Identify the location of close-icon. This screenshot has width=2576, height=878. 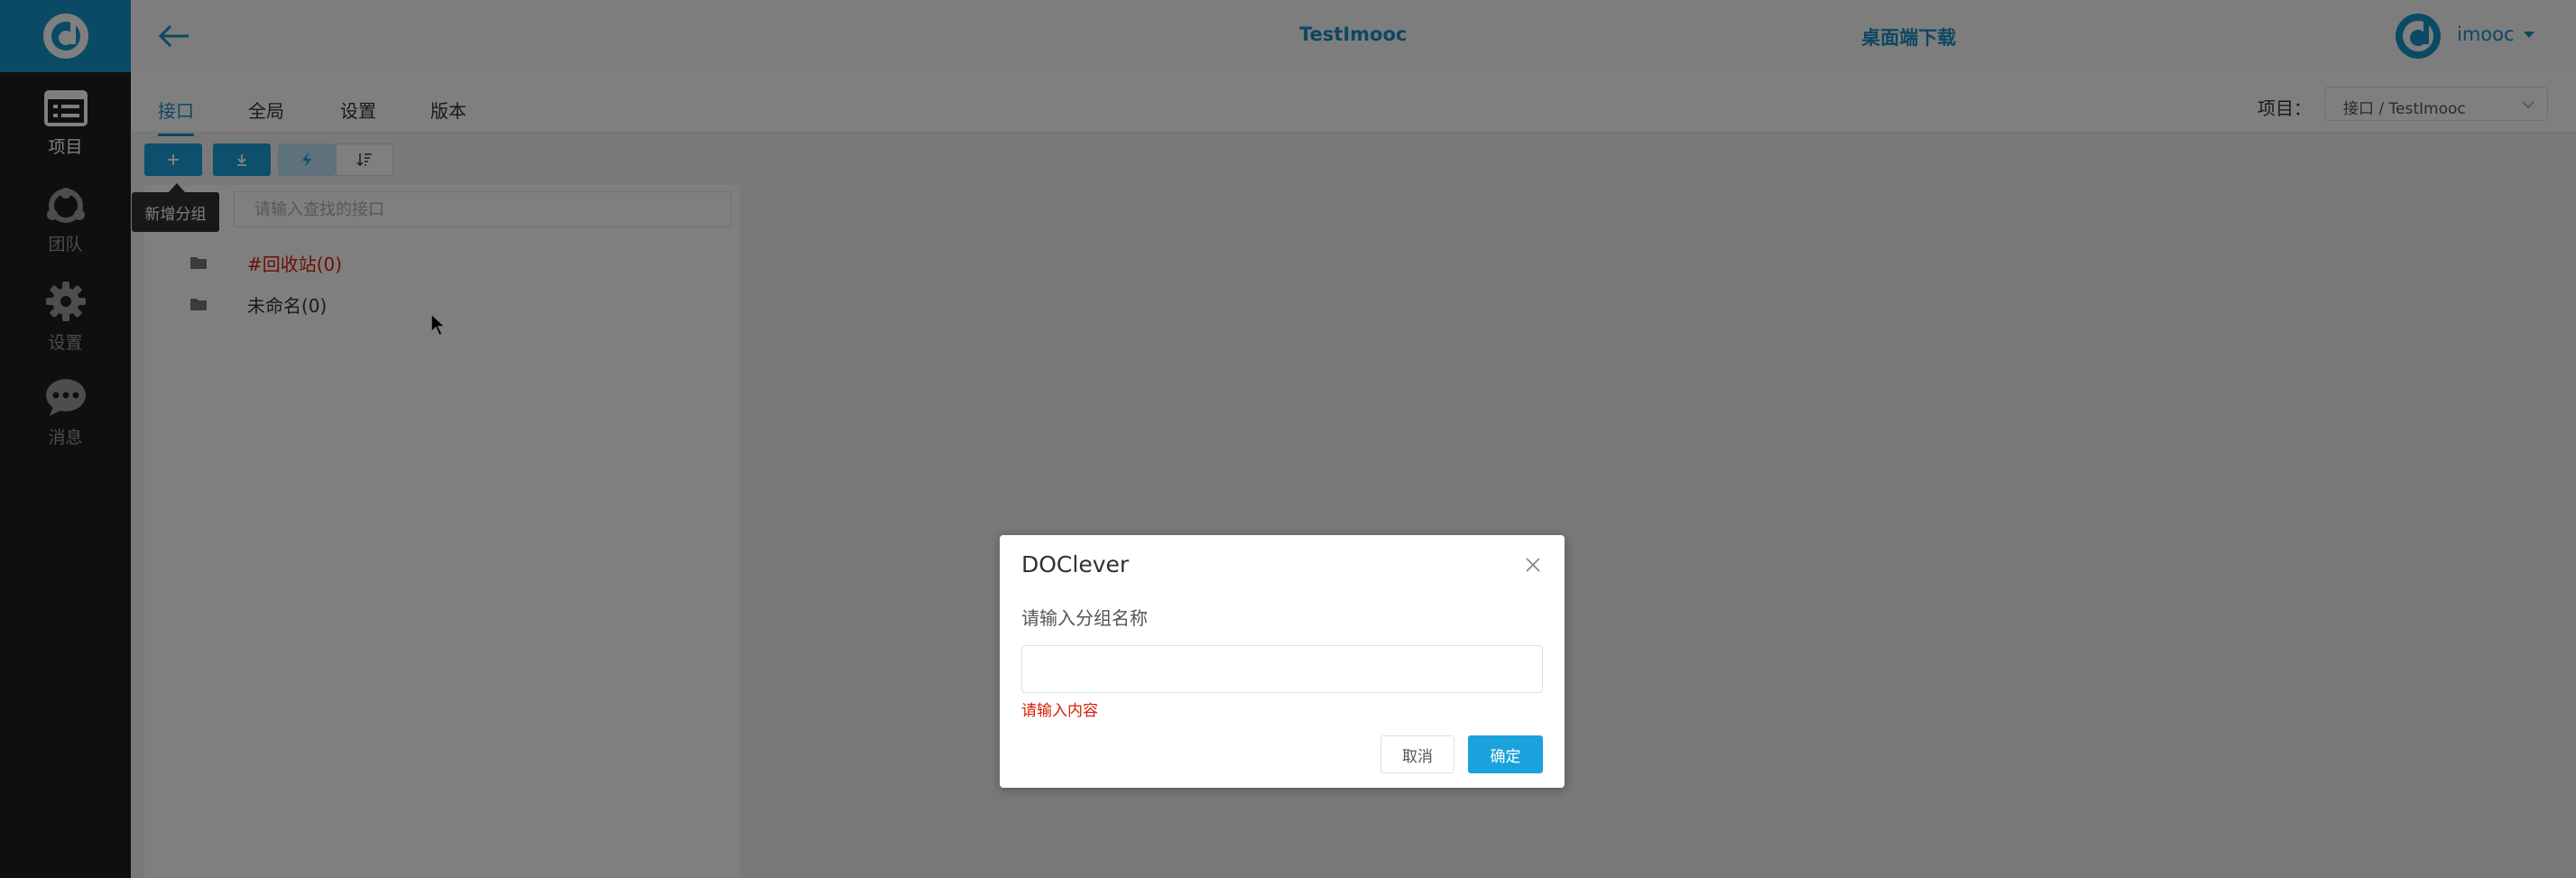
(1533, 565).